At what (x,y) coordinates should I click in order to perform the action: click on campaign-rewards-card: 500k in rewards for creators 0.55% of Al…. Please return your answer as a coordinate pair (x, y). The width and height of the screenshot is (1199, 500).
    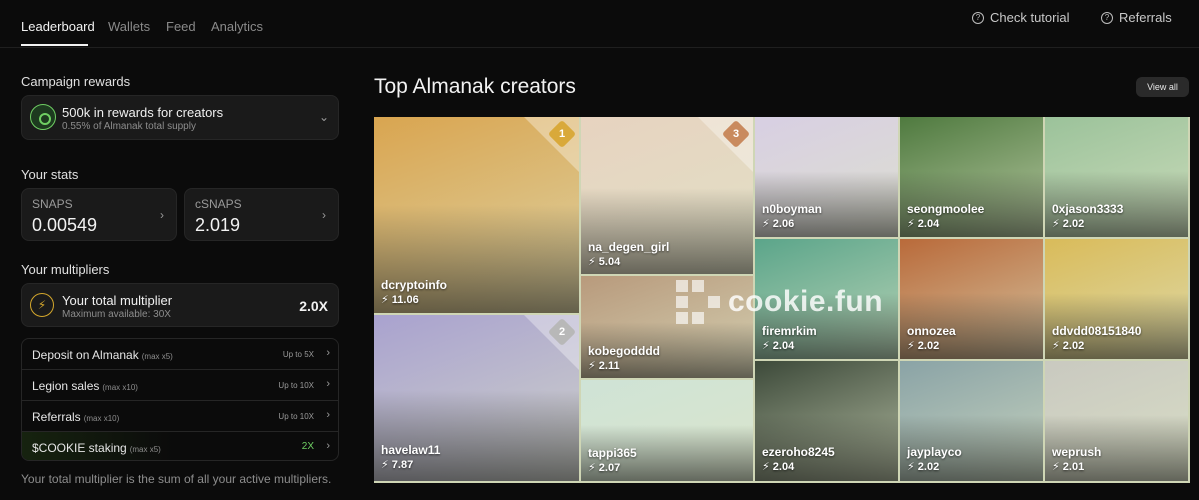
    Looking at the image, I should click on (180, 117).